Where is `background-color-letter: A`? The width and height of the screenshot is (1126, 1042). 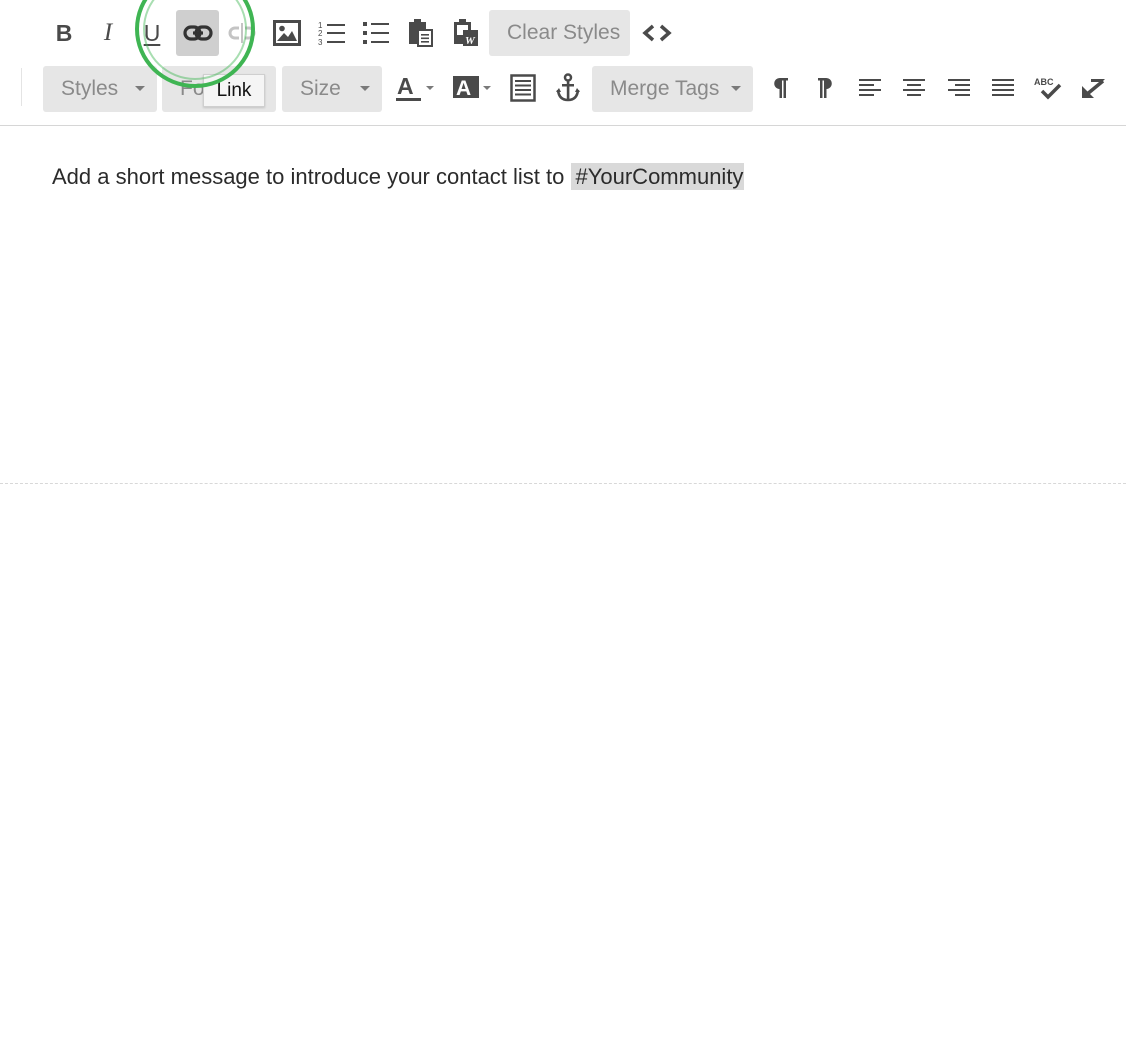
background-color-letter: A is located at coordinates (463, 88).